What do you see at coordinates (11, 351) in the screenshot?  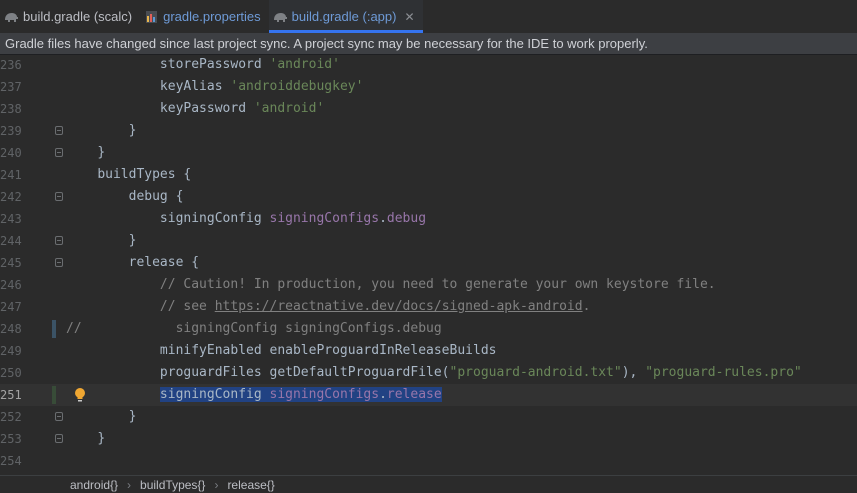 I see `line-number: 249` at bounding box center [11, 351].